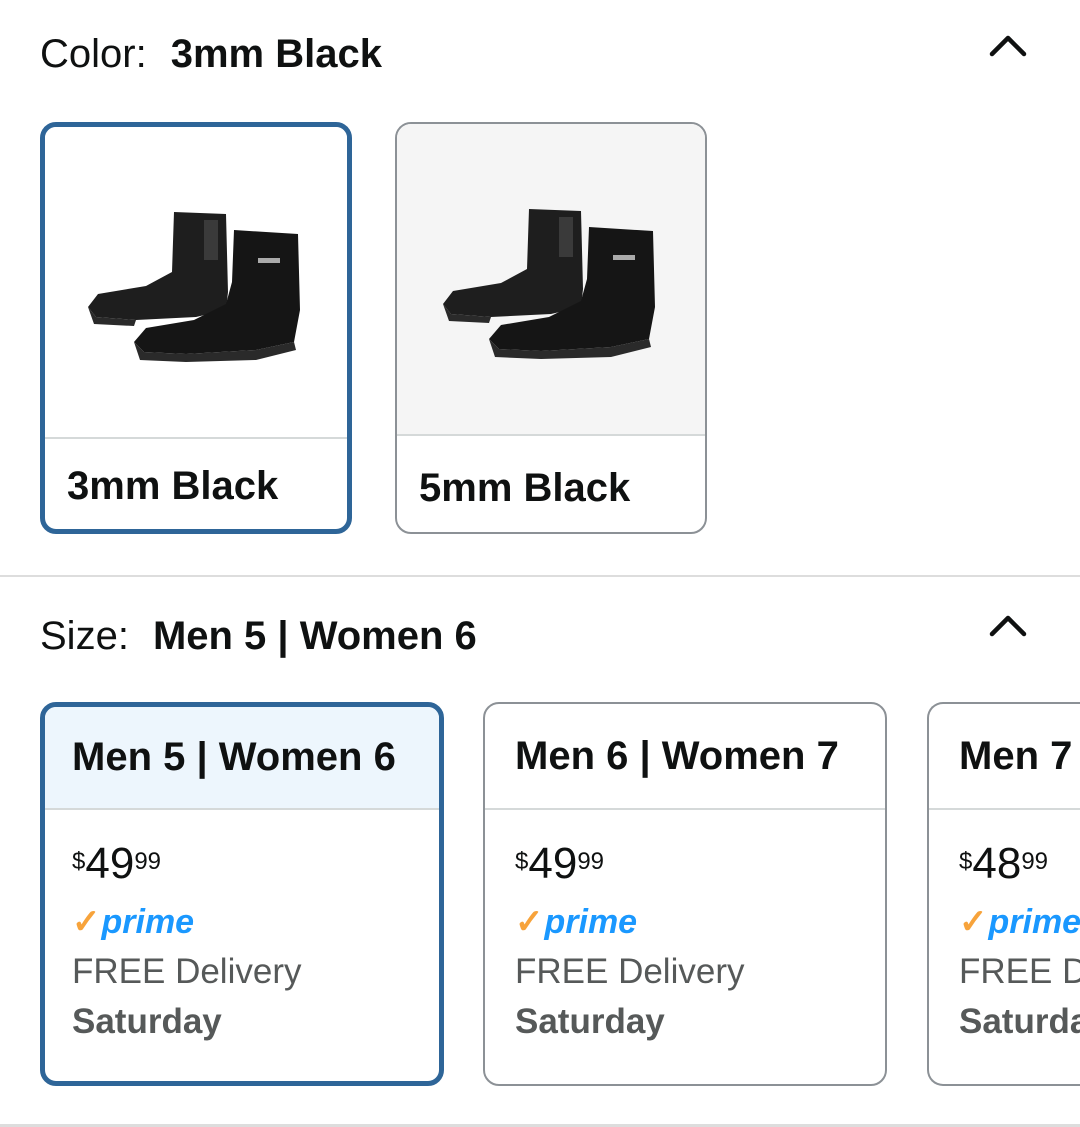 Image resolution: width=1080 pixels, height=1127 pixels. I want to click on size-option-label: Men 7, so click(1004, 757).